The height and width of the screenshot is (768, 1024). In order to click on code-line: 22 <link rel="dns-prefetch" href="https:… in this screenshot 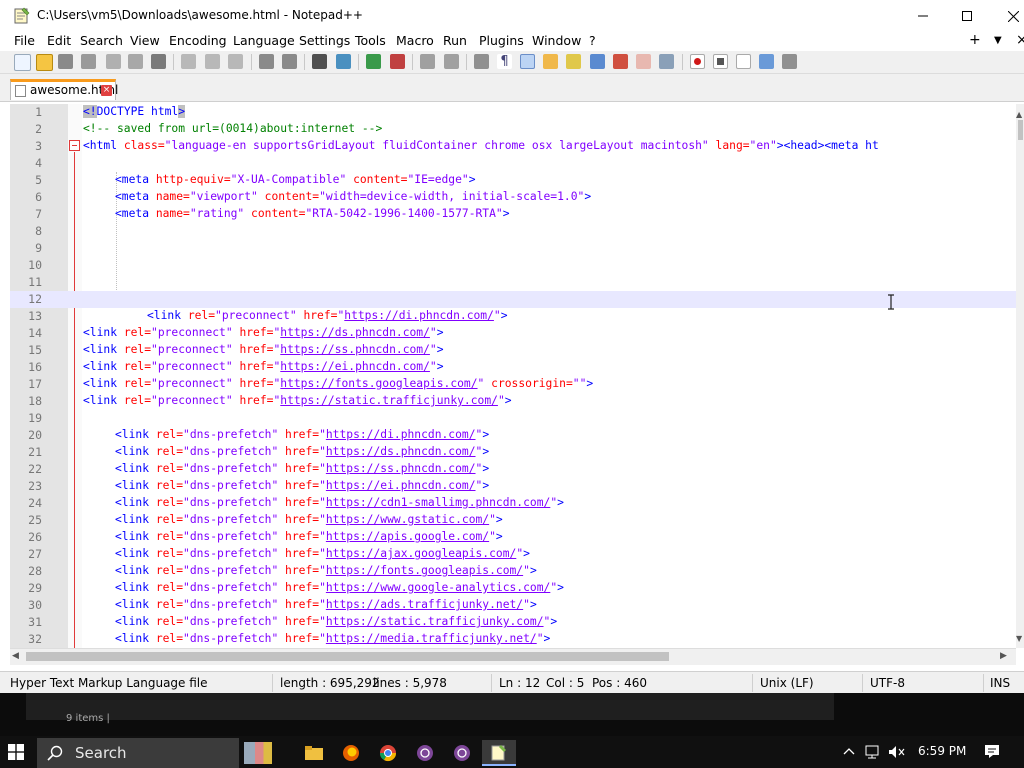, I will do `click(513, 469)`.